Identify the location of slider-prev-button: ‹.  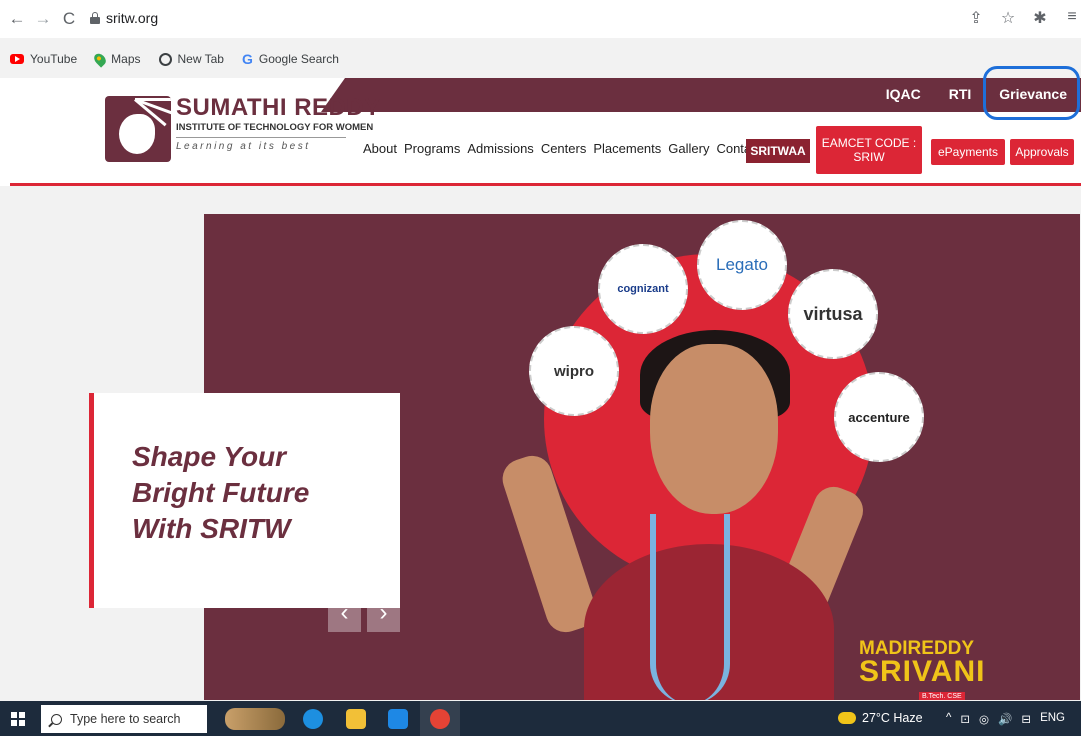
(344, 613).